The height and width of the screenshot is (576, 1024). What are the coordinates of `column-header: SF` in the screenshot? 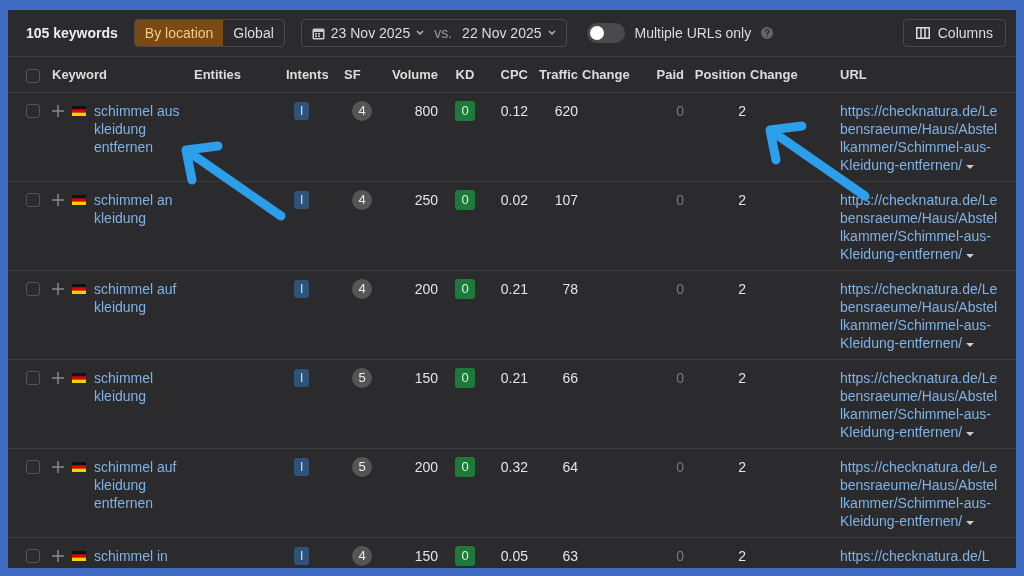 It's located at (352, 74).